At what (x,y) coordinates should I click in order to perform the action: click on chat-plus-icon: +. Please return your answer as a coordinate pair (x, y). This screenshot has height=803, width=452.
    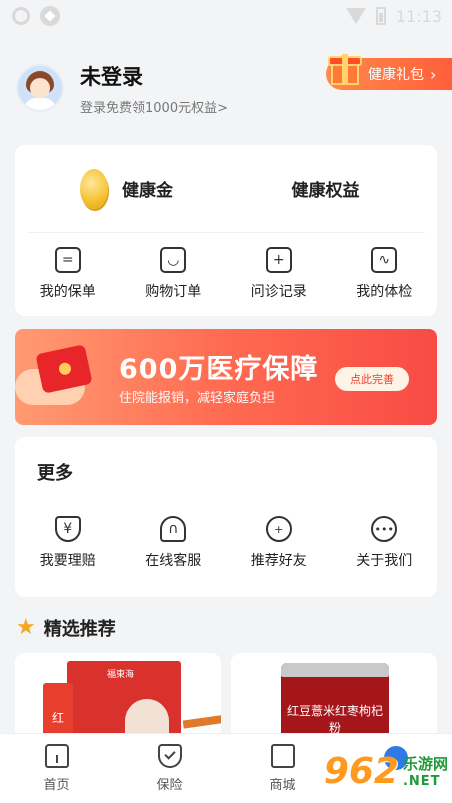
    Looking at the image, I should click on (278, 260).